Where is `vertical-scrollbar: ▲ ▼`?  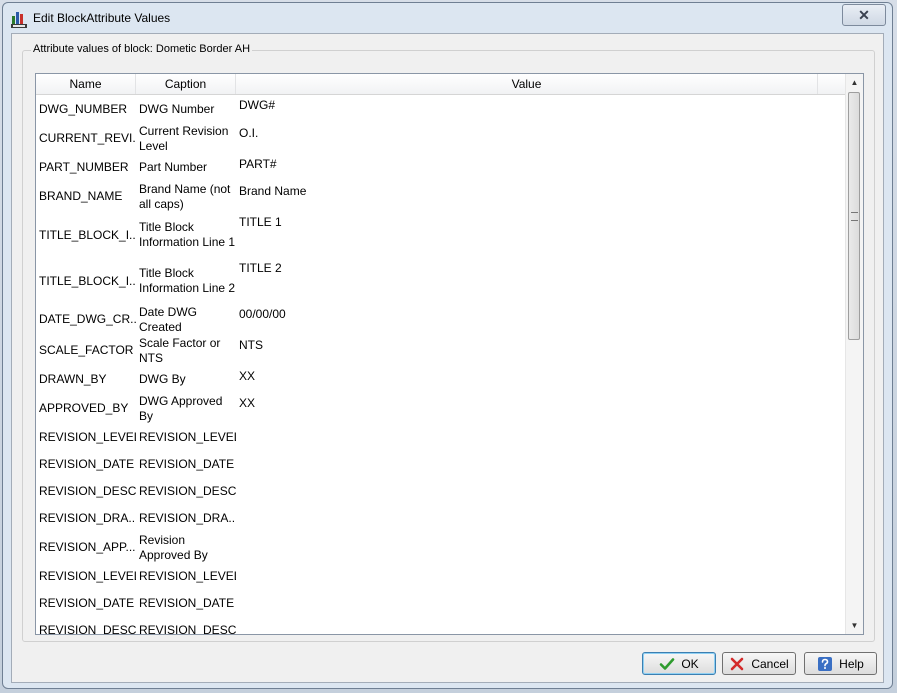 vertical-scrollbar: ▲ ▼ is located at coordinates (854, 354).